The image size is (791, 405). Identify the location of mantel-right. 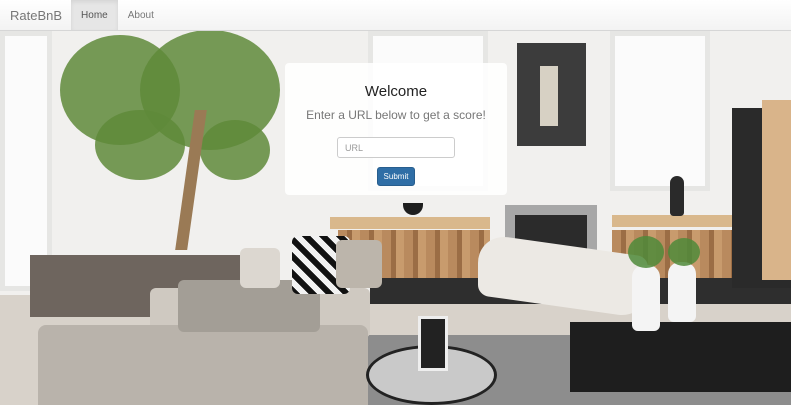
(672, 221).